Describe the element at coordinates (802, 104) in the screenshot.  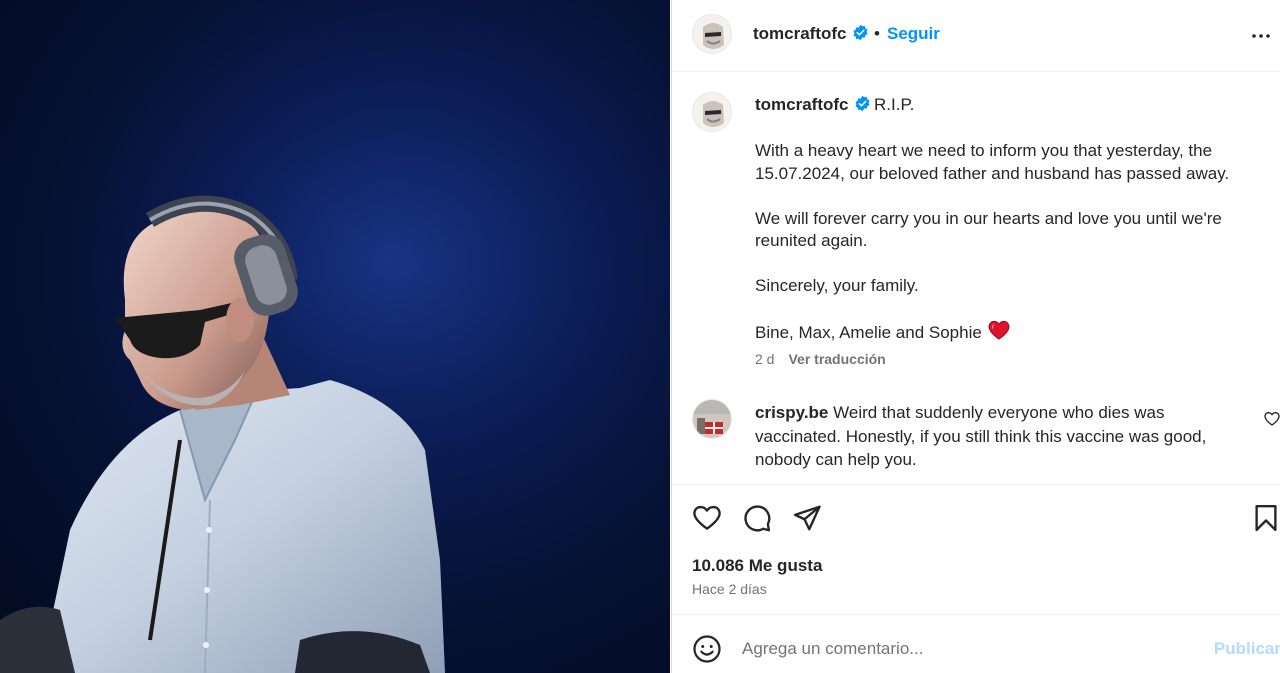
I see `caption-username-text: tomcraftofc` at that location.